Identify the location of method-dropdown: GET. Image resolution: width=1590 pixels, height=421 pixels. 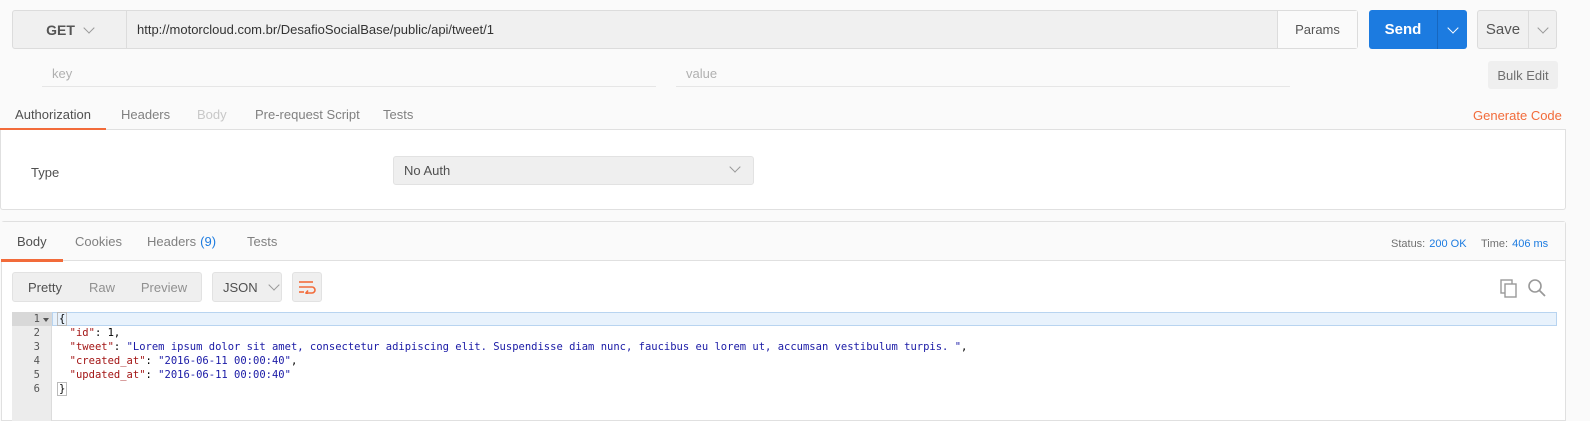
(70, 29).